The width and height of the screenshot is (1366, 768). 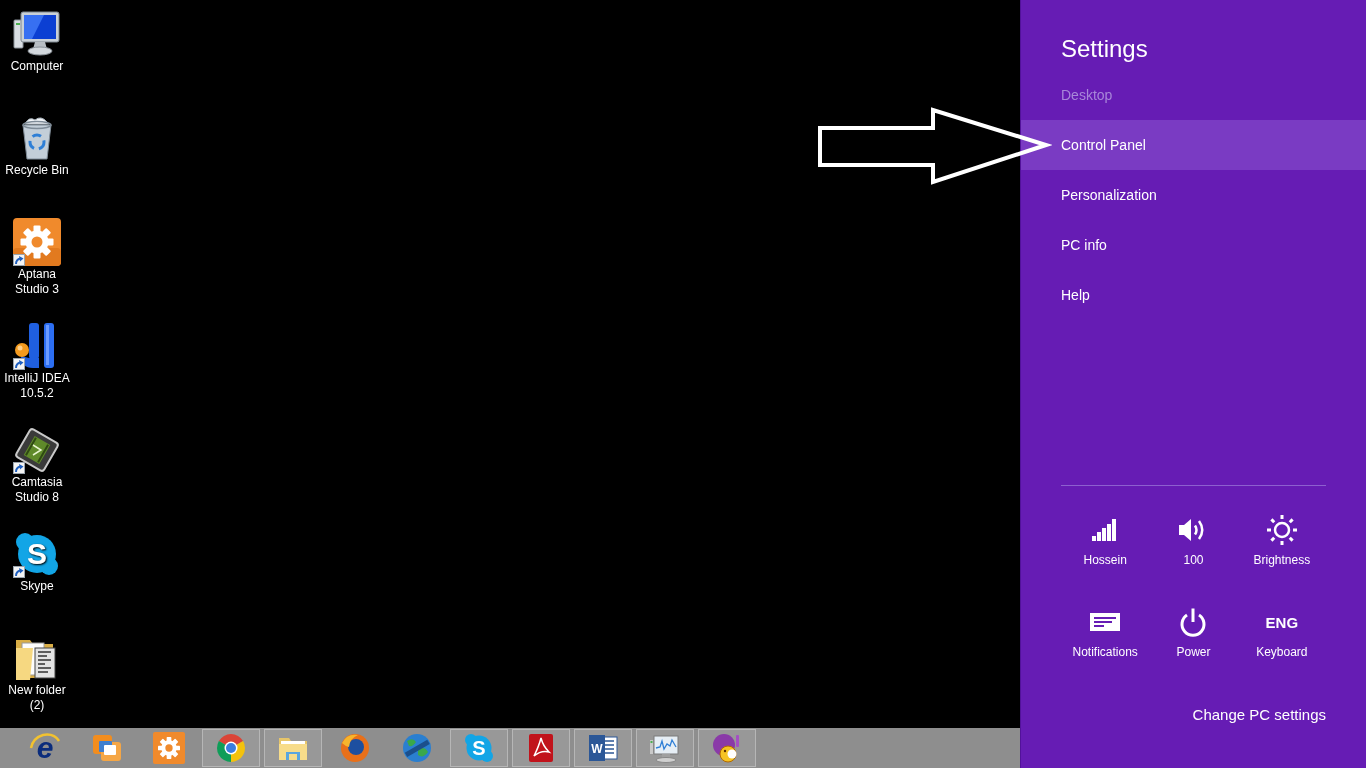 I want to click on desktop-item: S Skype, so click(x=37, y=562).